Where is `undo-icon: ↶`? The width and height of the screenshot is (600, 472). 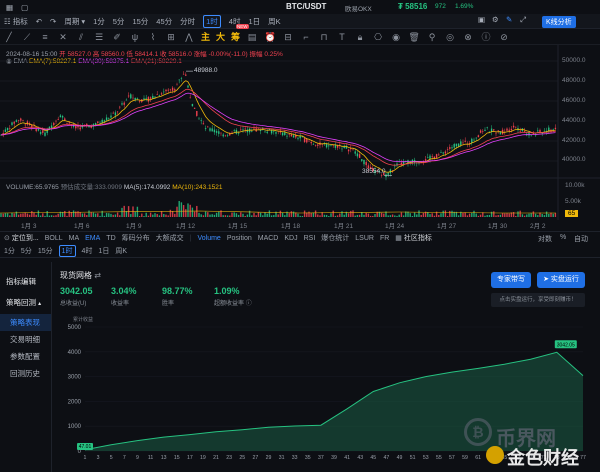
undo-icon: ↶ is located at coordinates (39, 21).